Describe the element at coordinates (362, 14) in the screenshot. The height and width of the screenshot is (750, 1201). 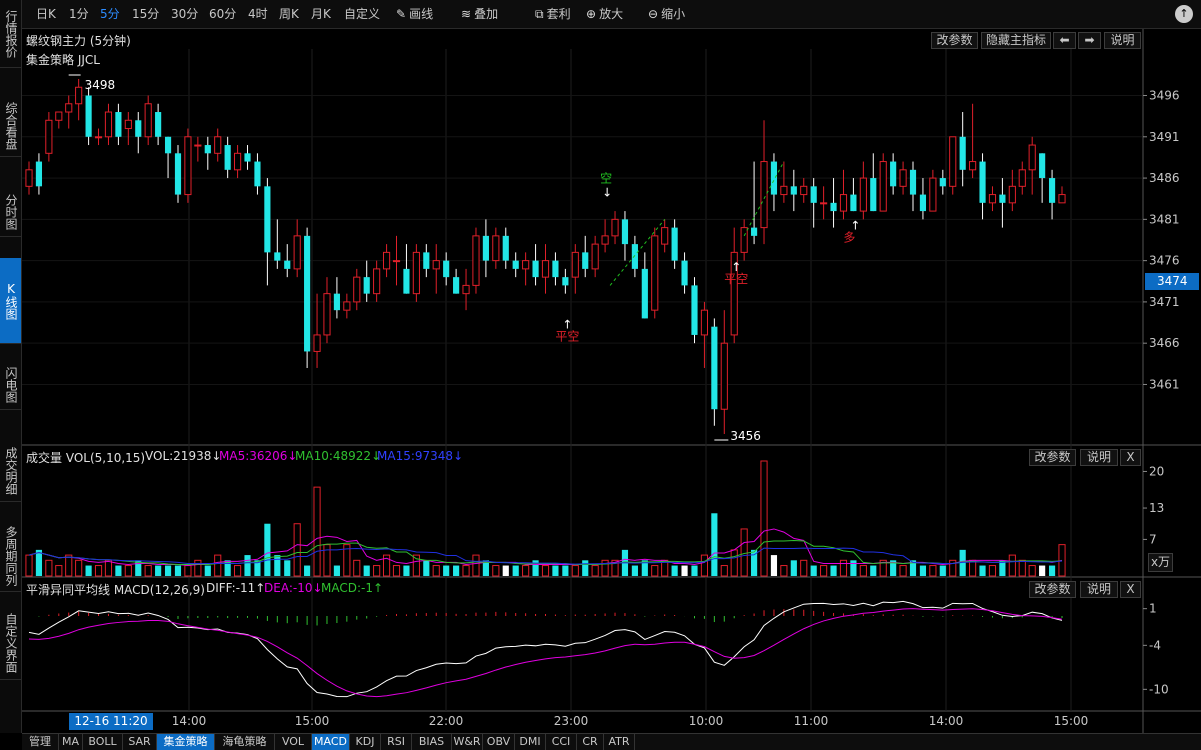
I see `period-custom: 自定义` at that location.